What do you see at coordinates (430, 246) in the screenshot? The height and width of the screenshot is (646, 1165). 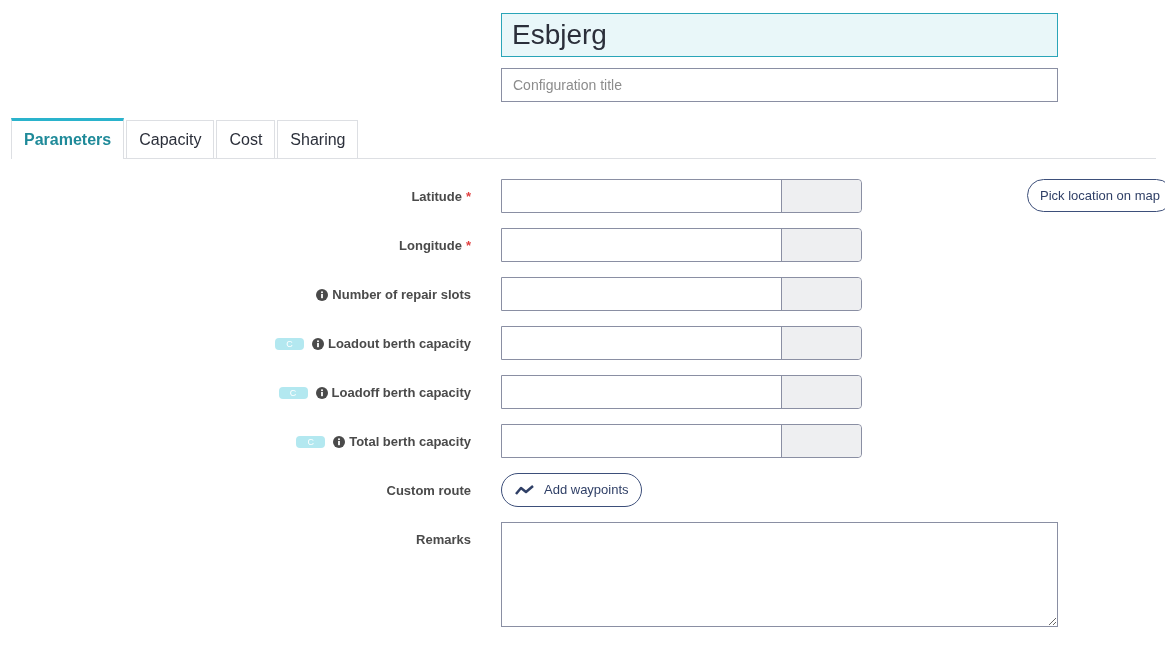 I see `field-label: Longitude` at bounding box center [430, 246].